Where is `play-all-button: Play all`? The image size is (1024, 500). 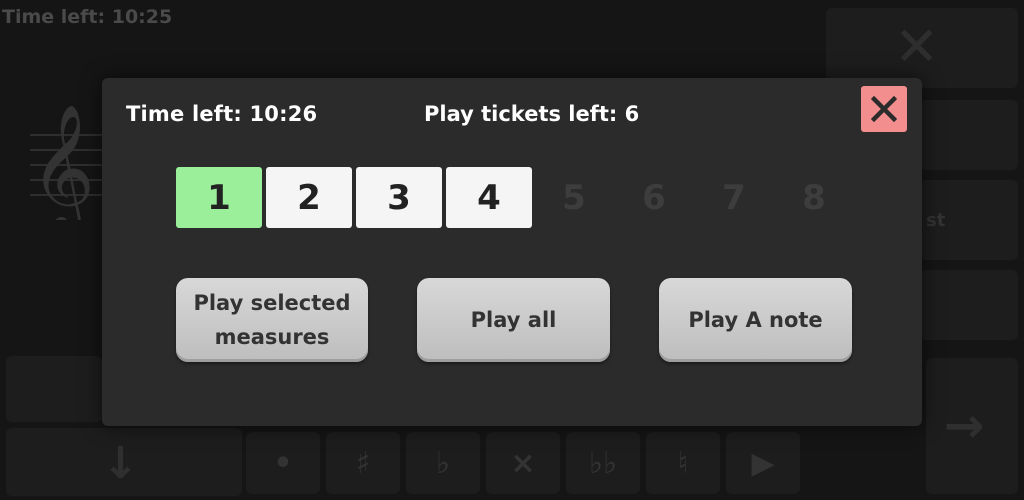
play-all-button: Play all is located at coordinates (513, 320).